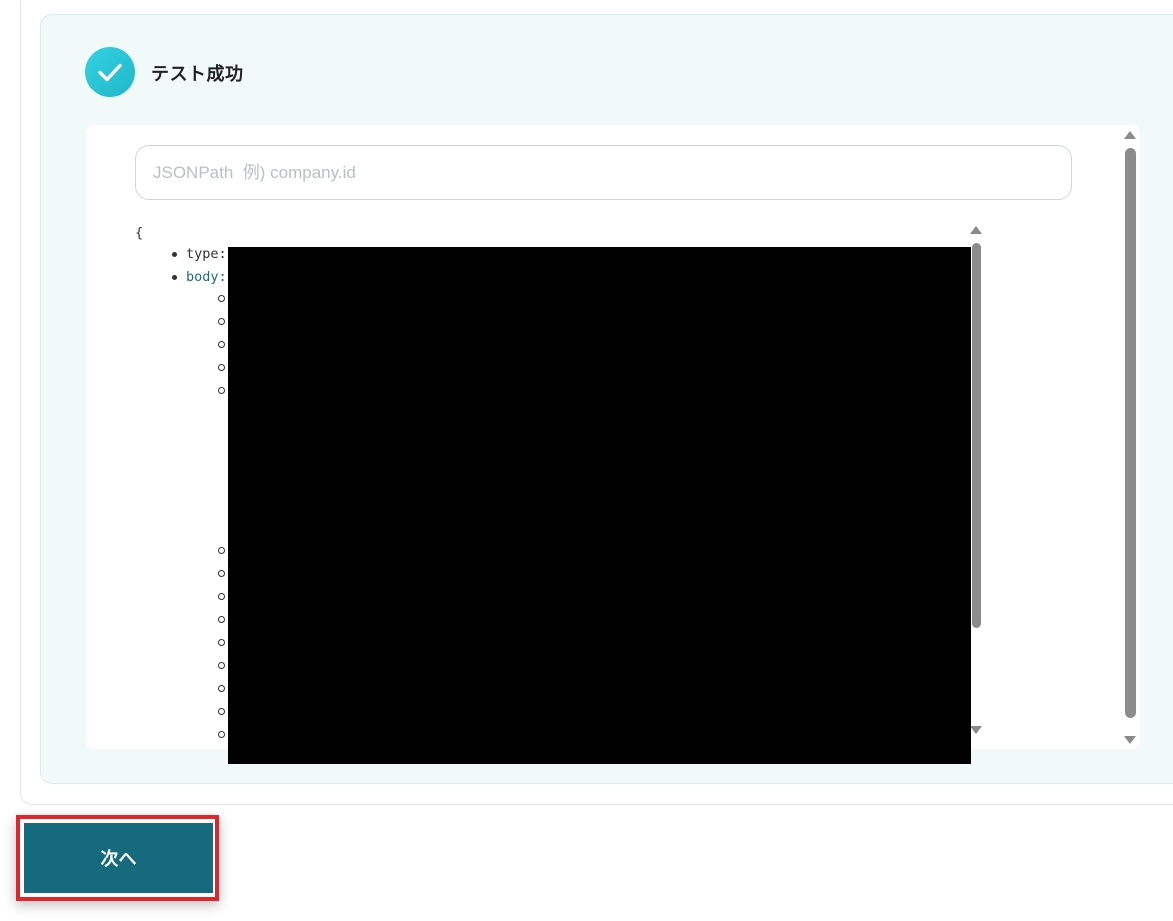 Image resolution: width=1173 pixels, height=921 pixels. I want to click on json-top-level-list: type: body:, so click(198, 266).